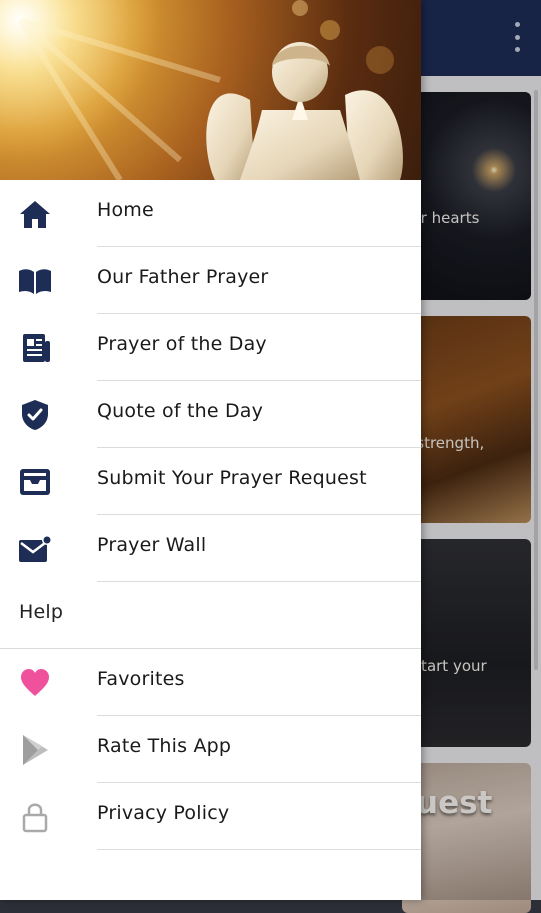 This screenshot has width=541, height=913. I want to click on drawer-item-quote-of-the-day: Quote of the Day, so click(210, 414).